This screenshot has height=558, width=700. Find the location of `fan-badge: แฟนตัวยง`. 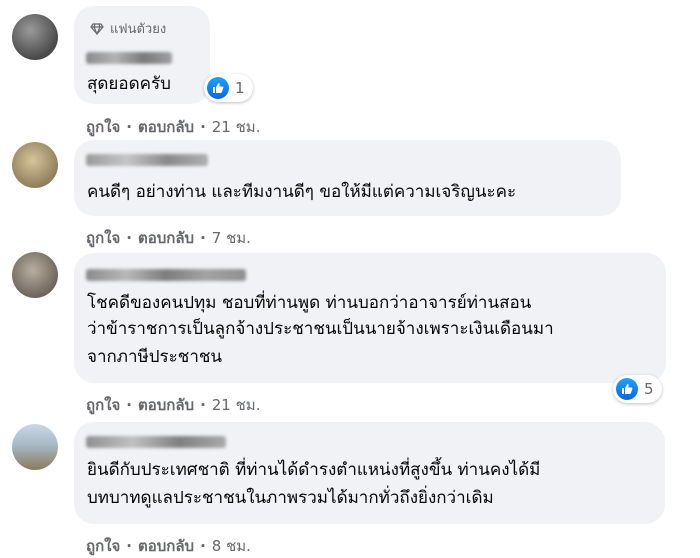

fan-badge: แฟนตัวยง is located at coordinates (128, 28).